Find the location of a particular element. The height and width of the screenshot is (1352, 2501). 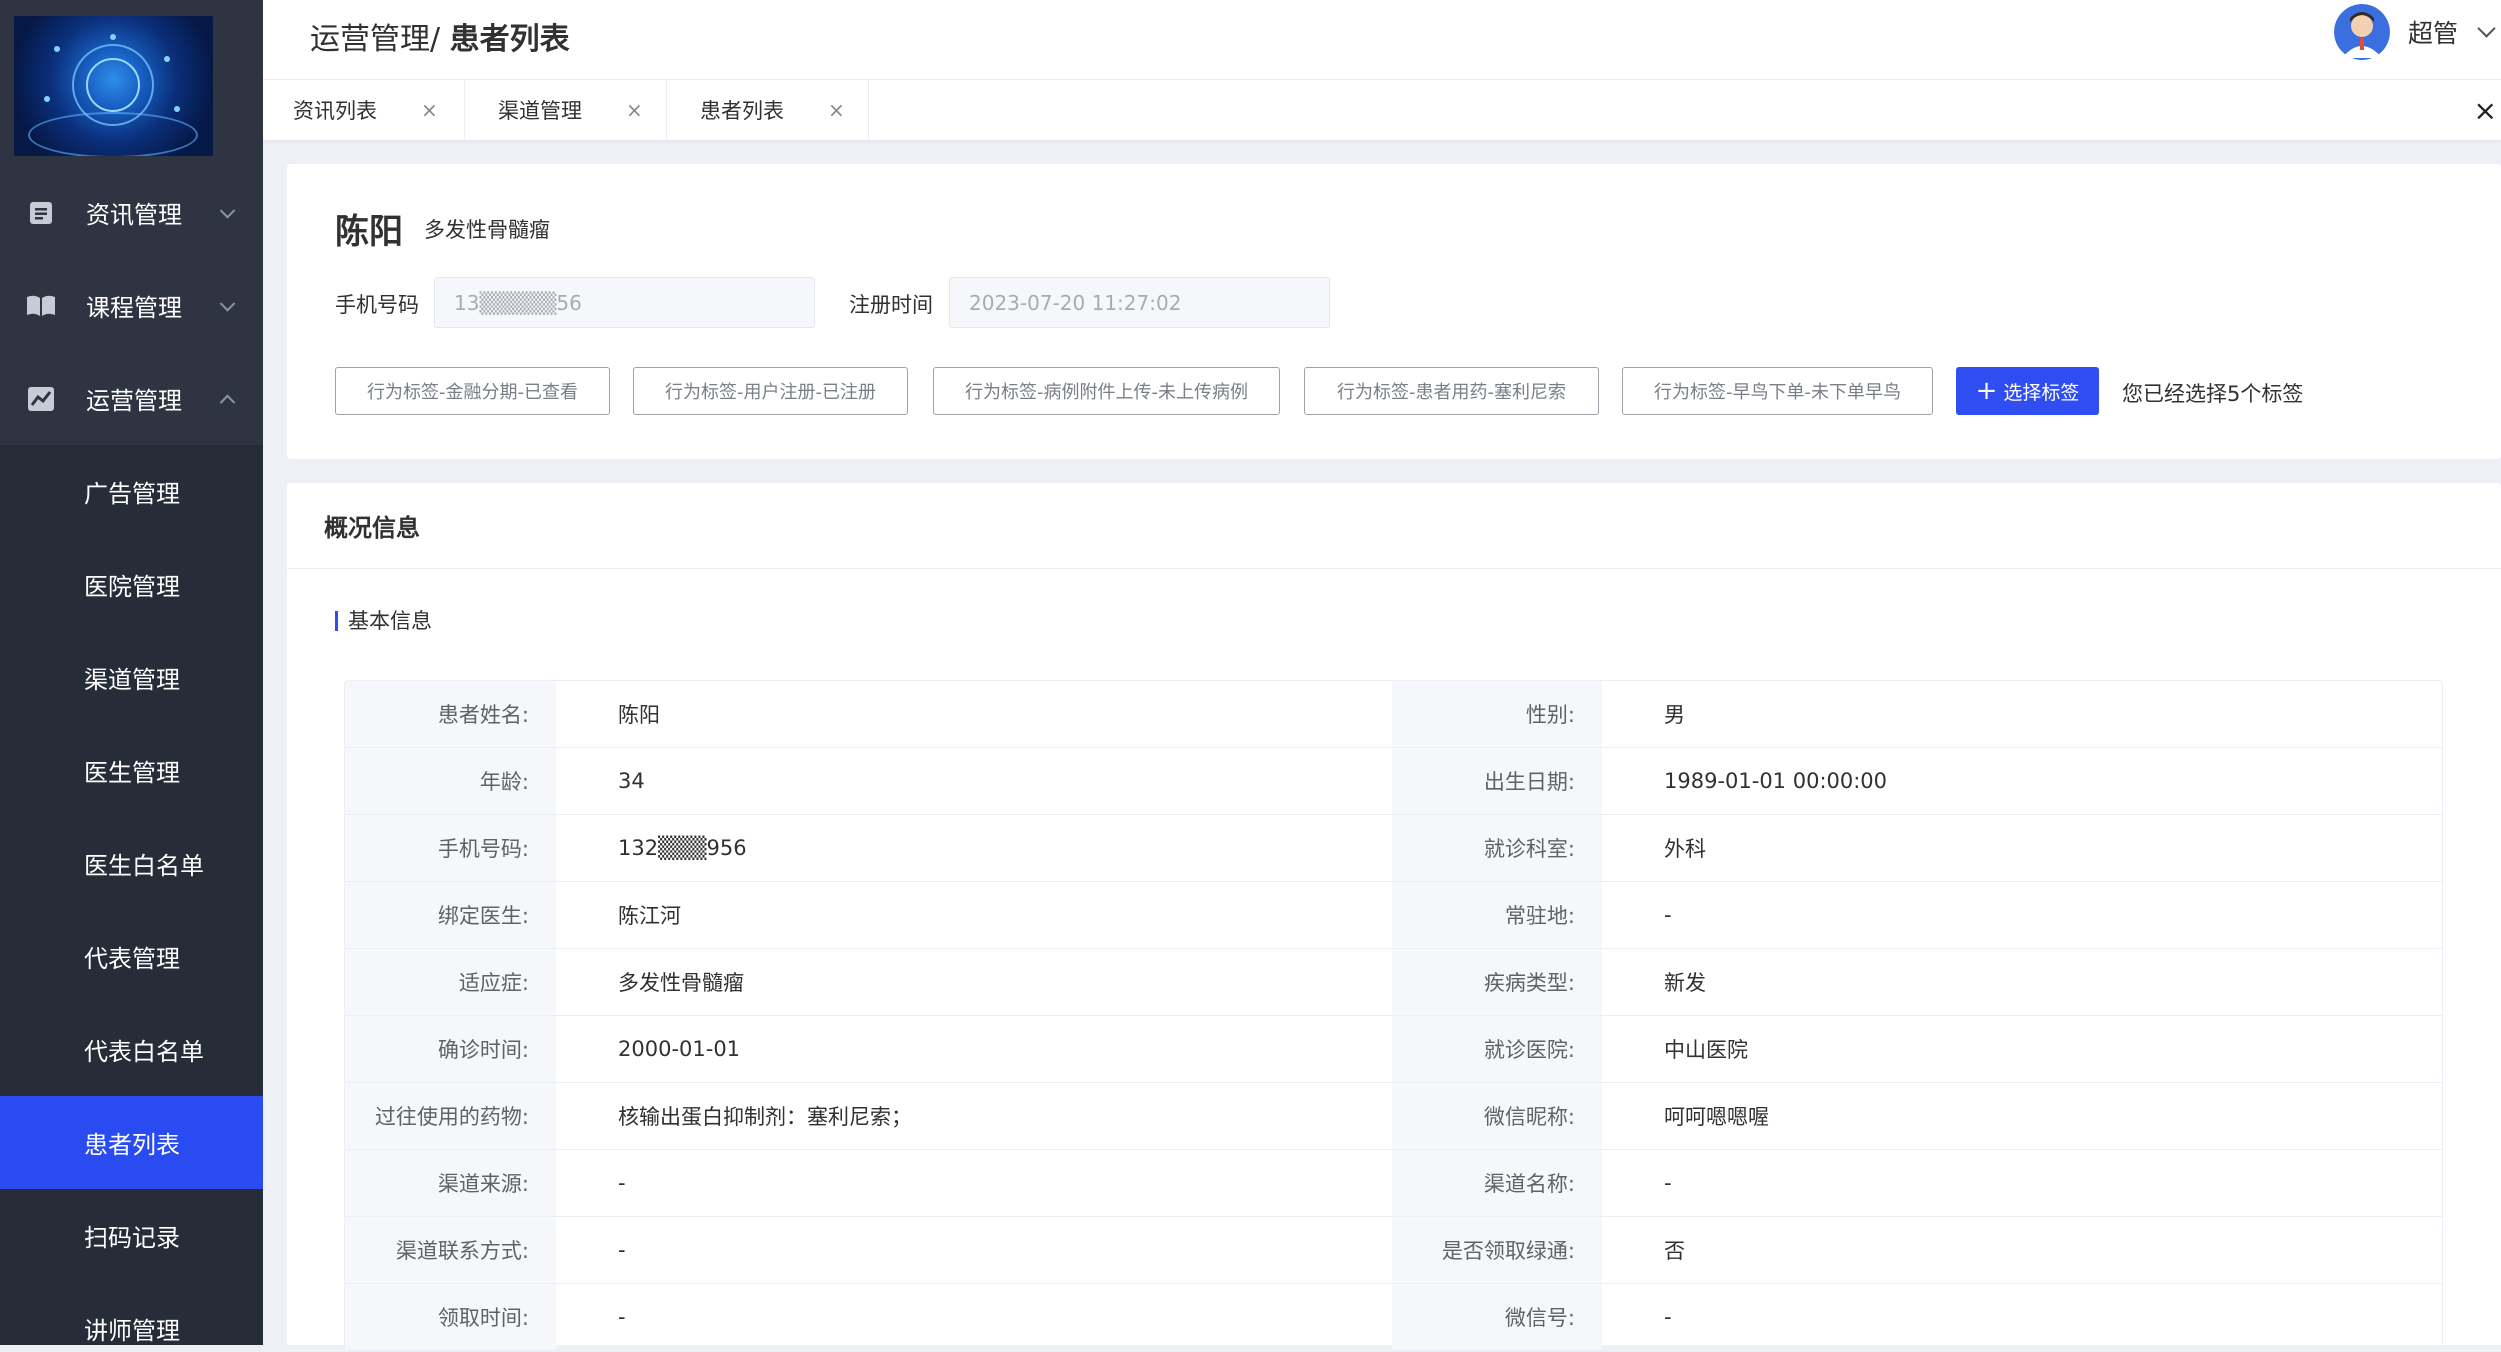

table-row: 年龄: 34 出生日期: 1989-01-01 00:00:00 is located at coordinates (1393, 781).